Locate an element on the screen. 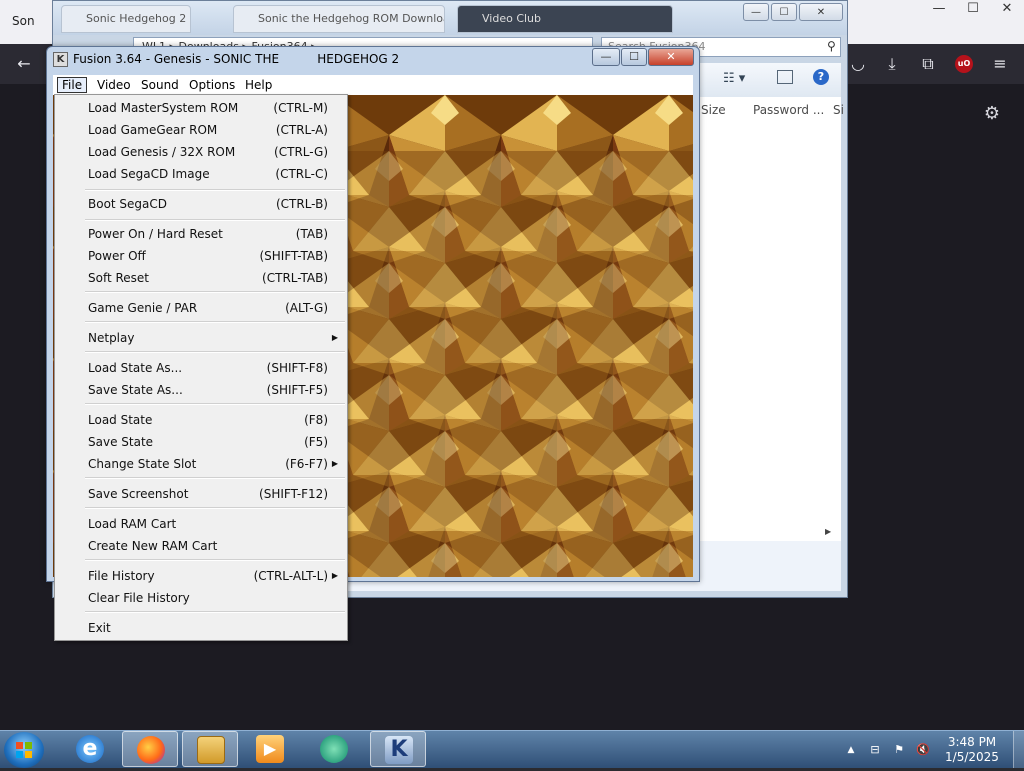  fusion-menubar: File Video Sound Options Help is located at coordinates (373, 85).